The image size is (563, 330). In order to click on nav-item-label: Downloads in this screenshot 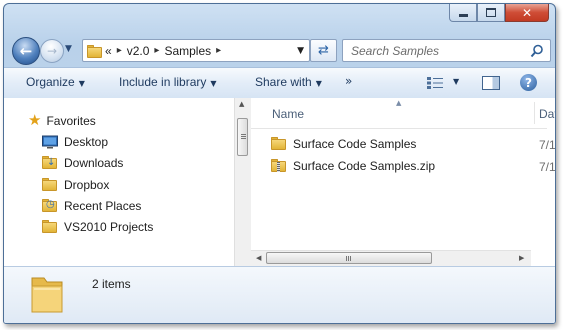, I will do `click(94, 163)`.